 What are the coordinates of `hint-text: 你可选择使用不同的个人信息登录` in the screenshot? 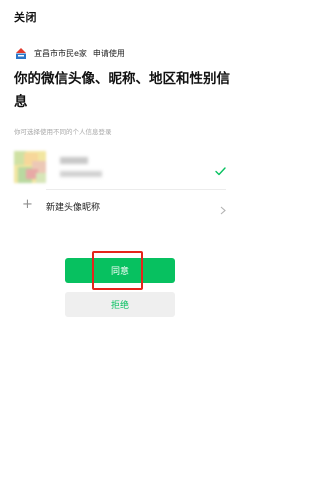 It's located at (63, 132).